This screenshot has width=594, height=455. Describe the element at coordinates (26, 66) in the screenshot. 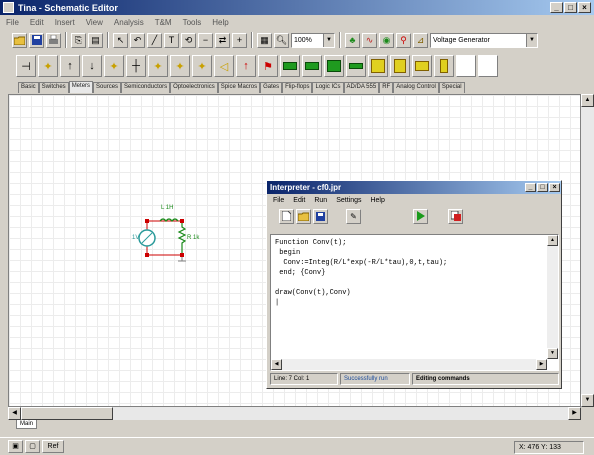

I see `ground-icon: ⊣` at that location.